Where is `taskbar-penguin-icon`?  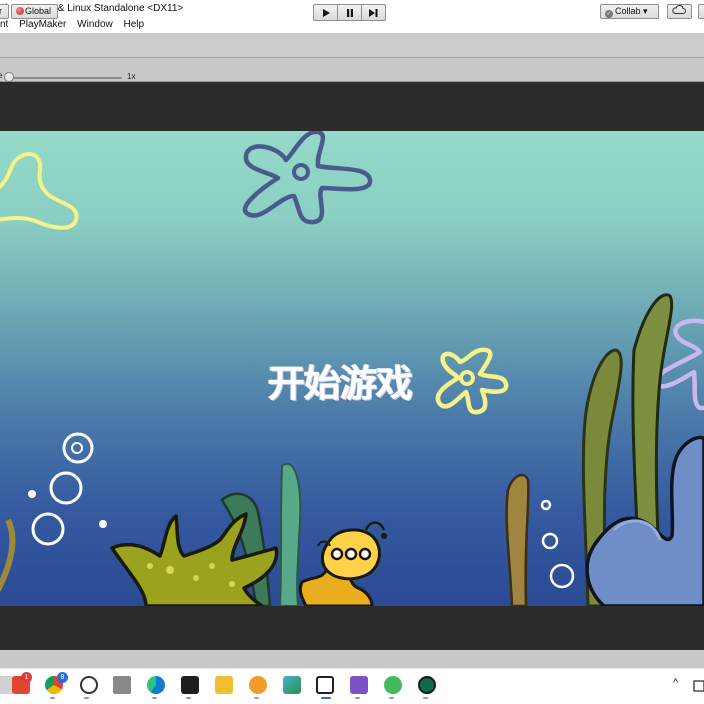 taskbar-penguin-icon is located at coordinates (89, 685).